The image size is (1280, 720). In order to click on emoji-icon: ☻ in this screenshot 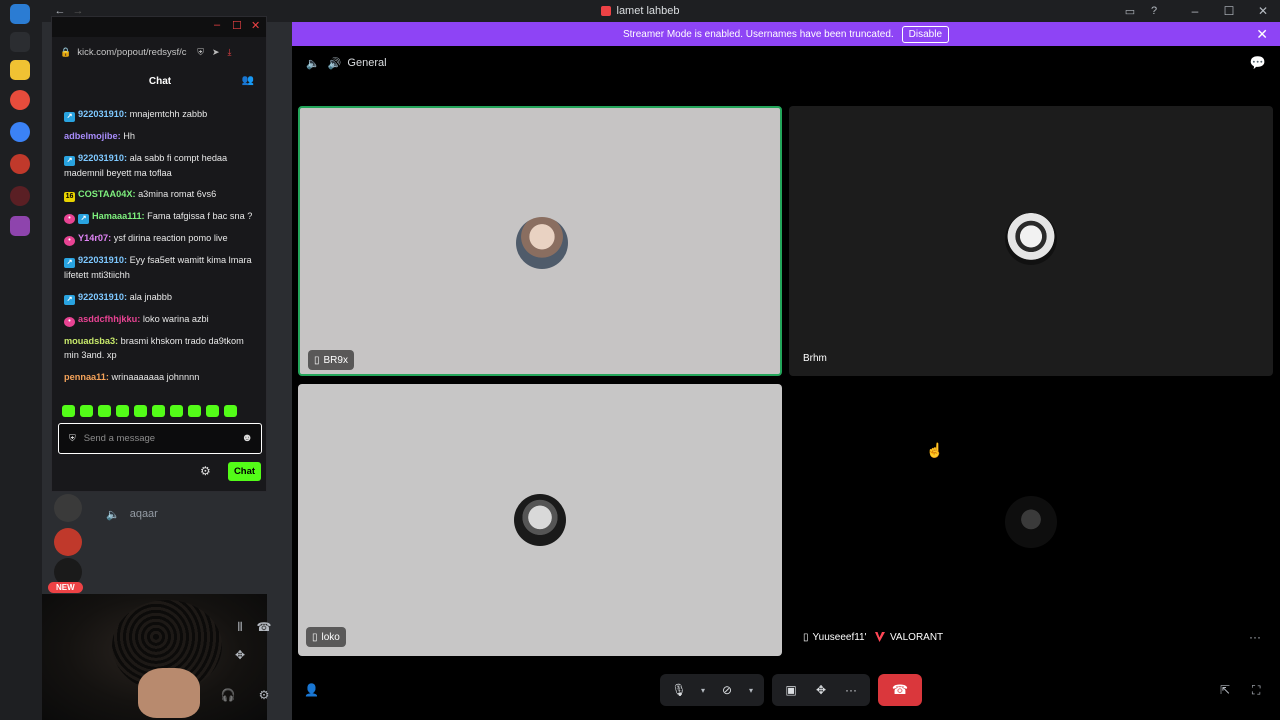, I will do `click(247, 438)`.